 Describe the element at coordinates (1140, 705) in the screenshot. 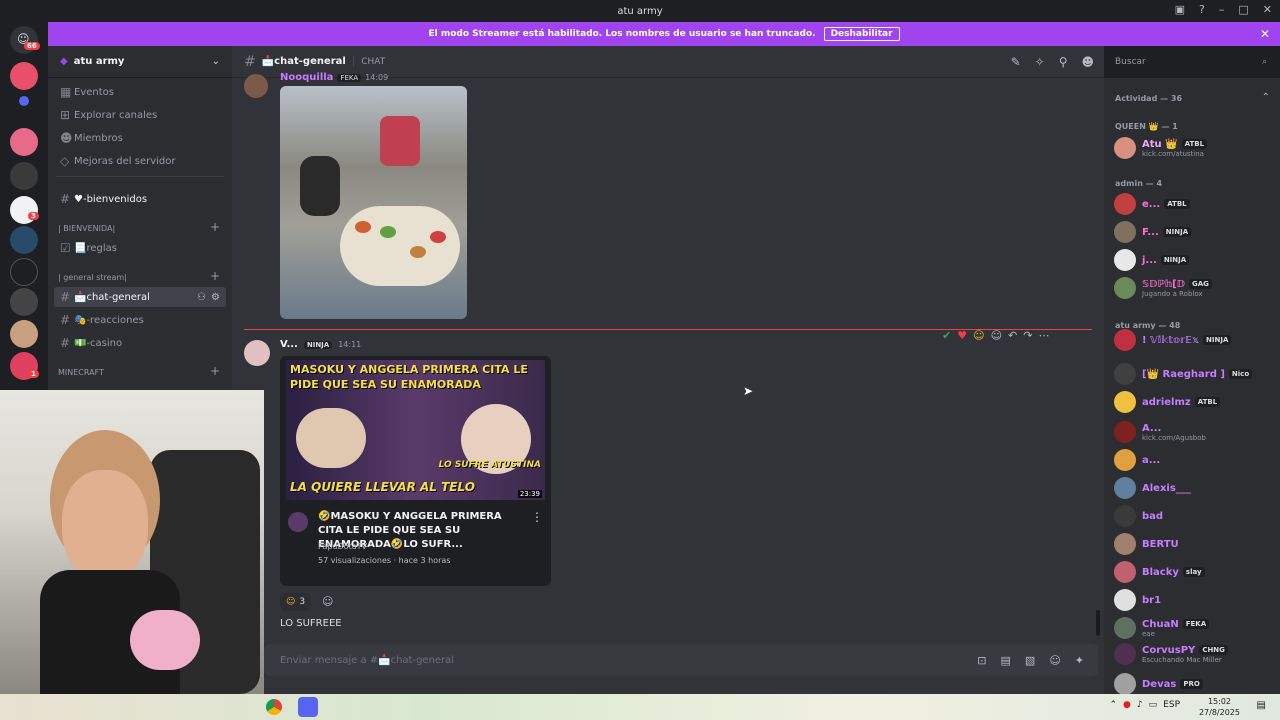

I see `volume-icon: ♪` at that location.